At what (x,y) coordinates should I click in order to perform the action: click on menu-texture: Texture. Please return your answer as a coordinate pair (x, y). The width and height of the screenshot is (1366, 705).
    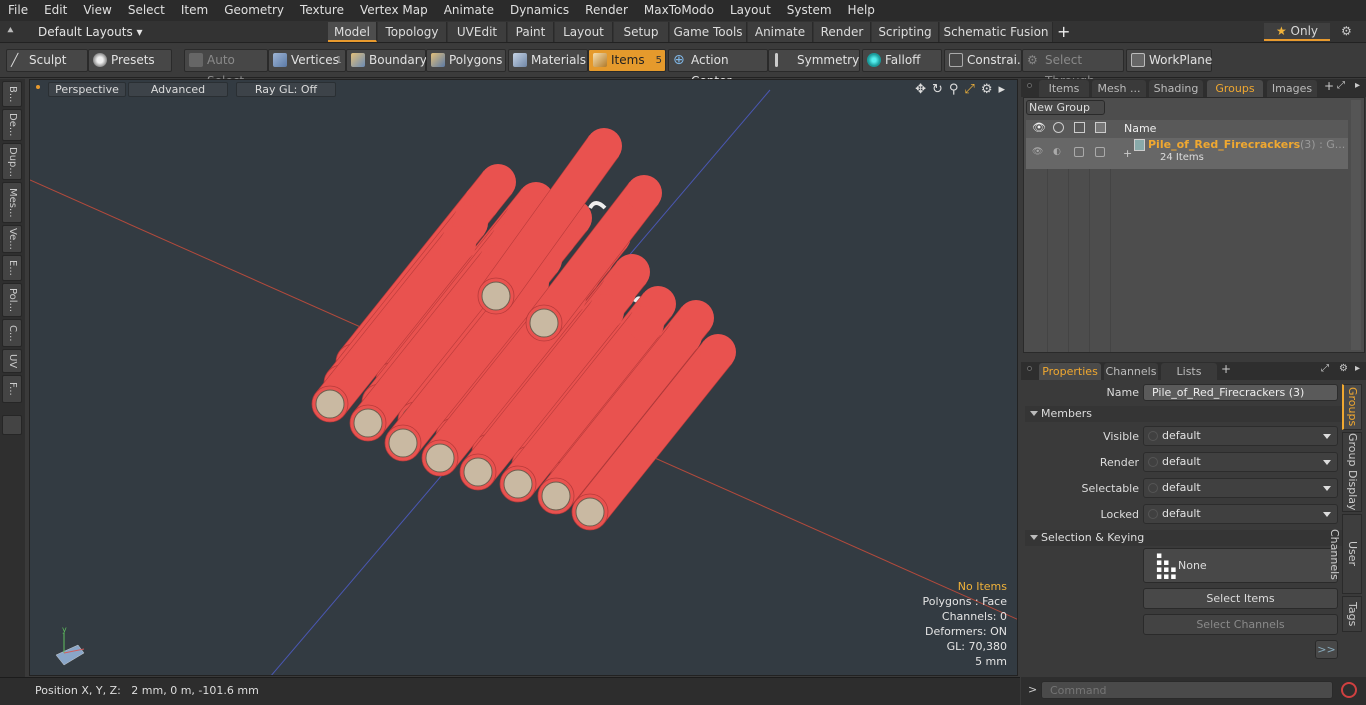
    Looking at the image, I should click on (322, 10).